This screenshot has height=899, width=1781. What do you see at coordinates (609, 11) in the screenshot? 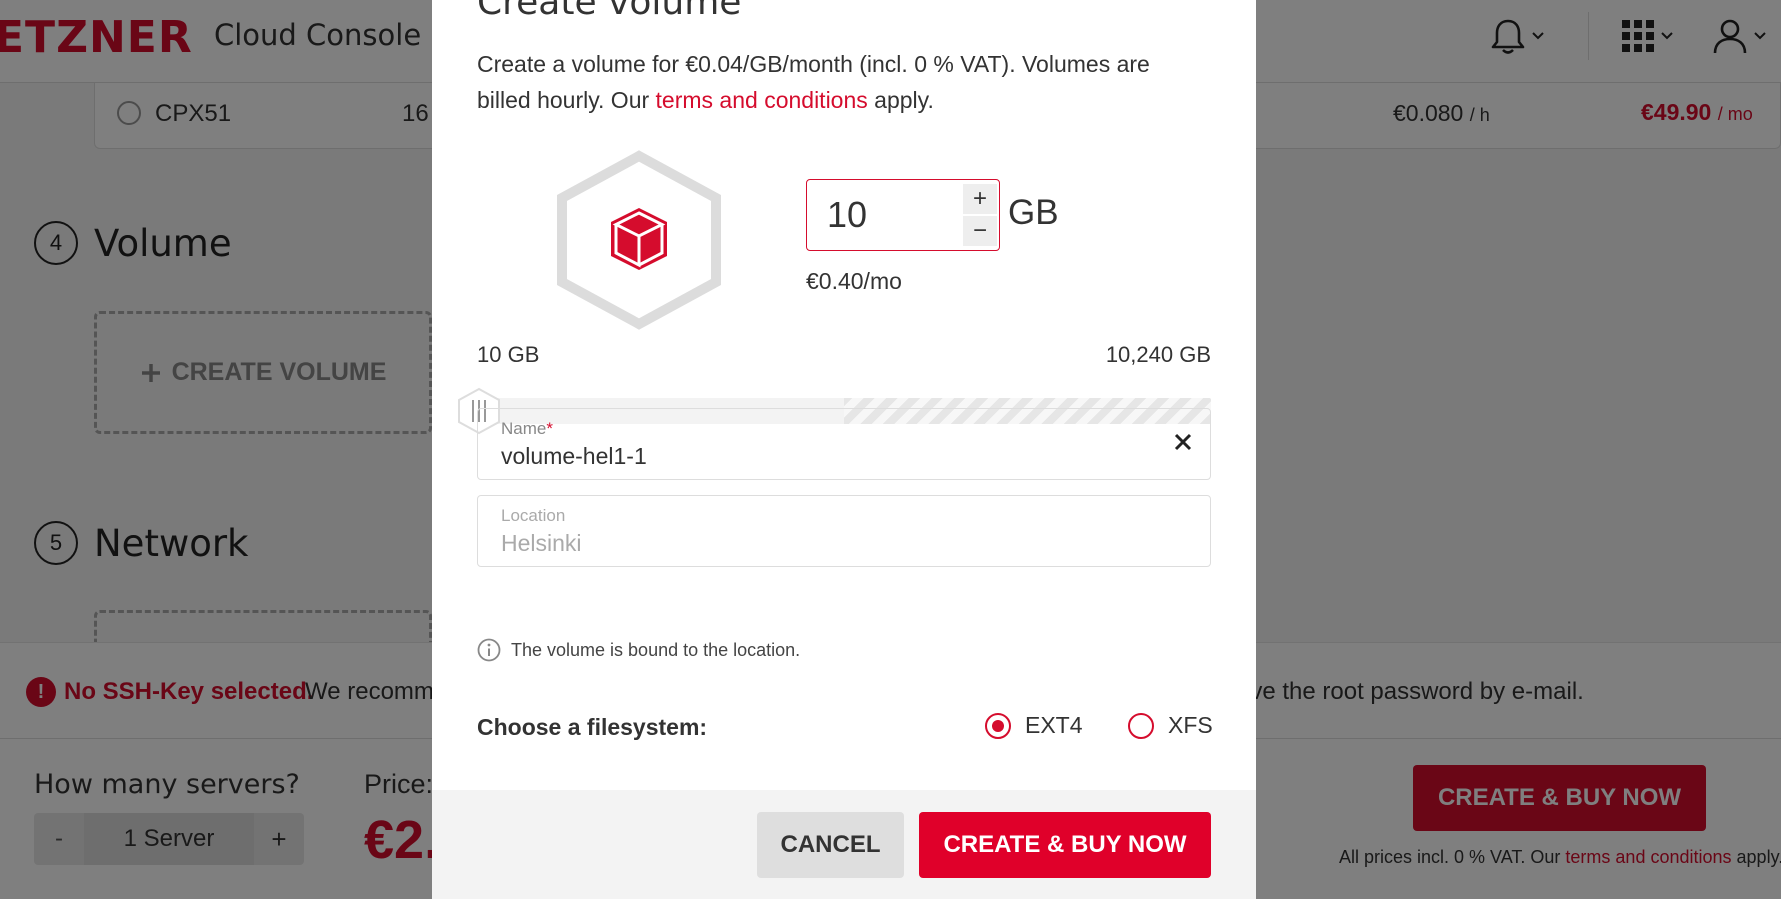
I see `dialog-title: Create volume` at bounding box center [609, 11].